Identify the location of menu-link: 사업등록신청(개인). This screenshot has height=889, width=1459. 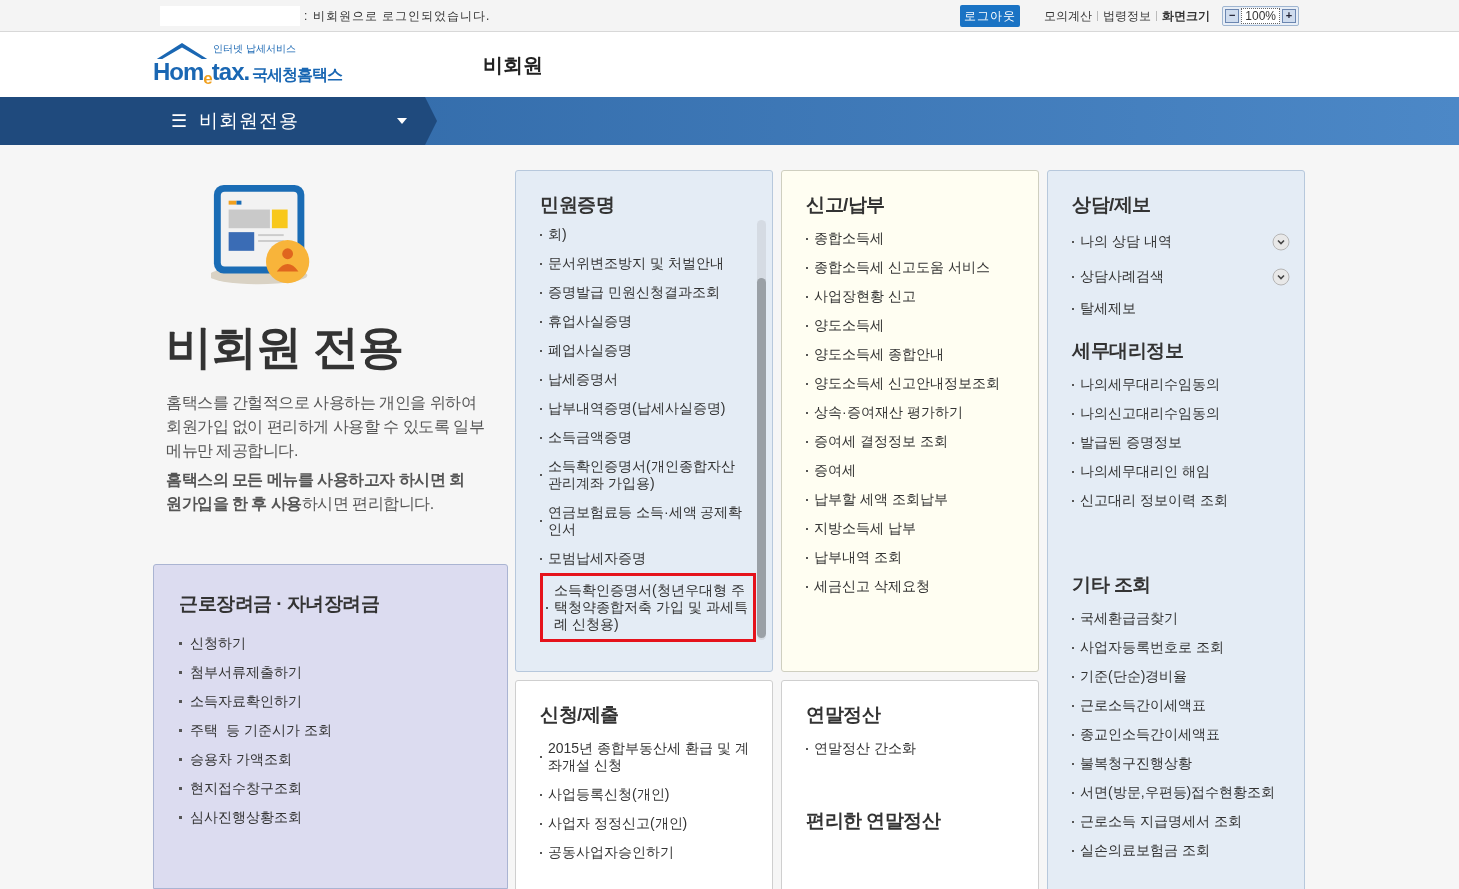
(649, 794).